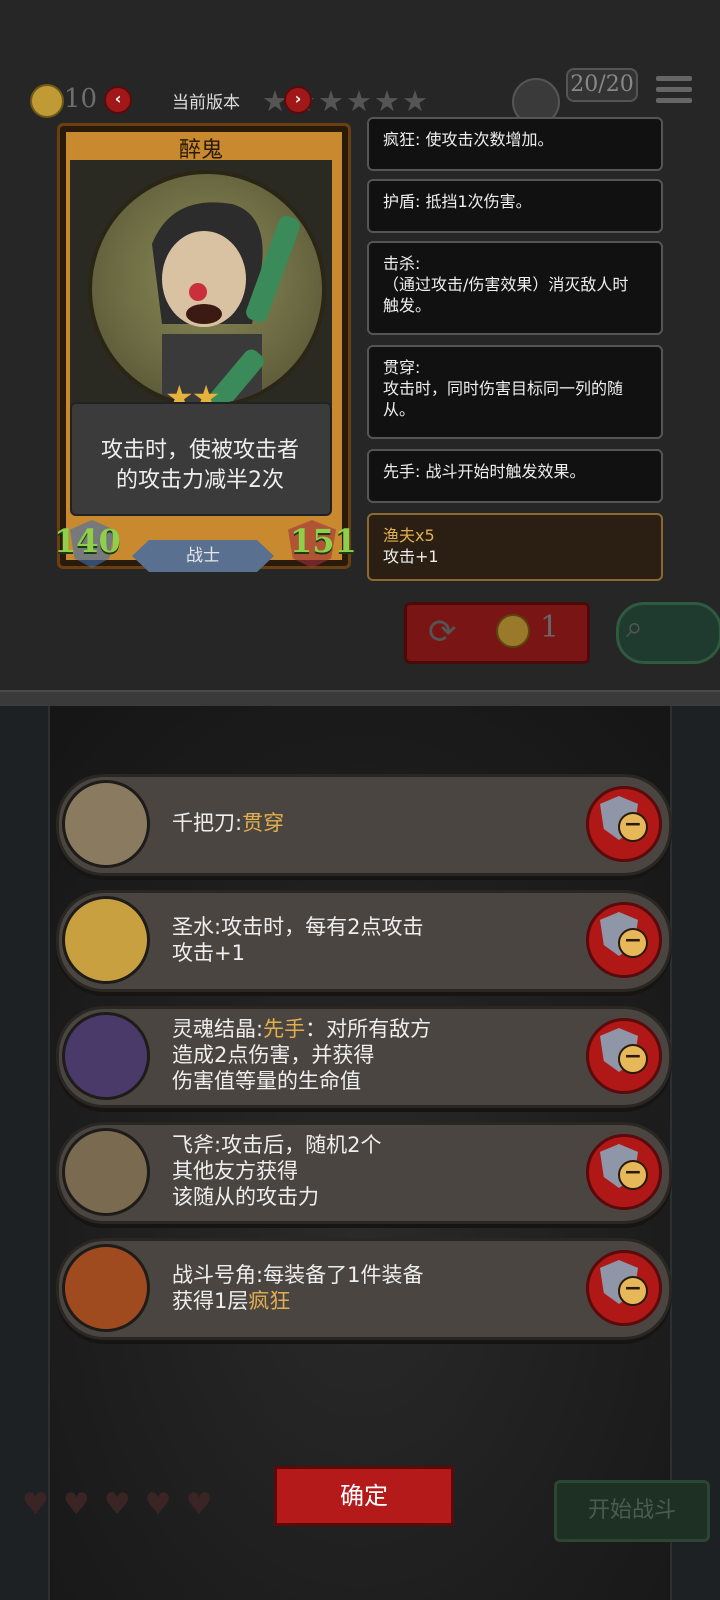 The height and width of the screenshot is (1600, 720). I want to click on keyword-line: 击杀:, so click(402, 263).